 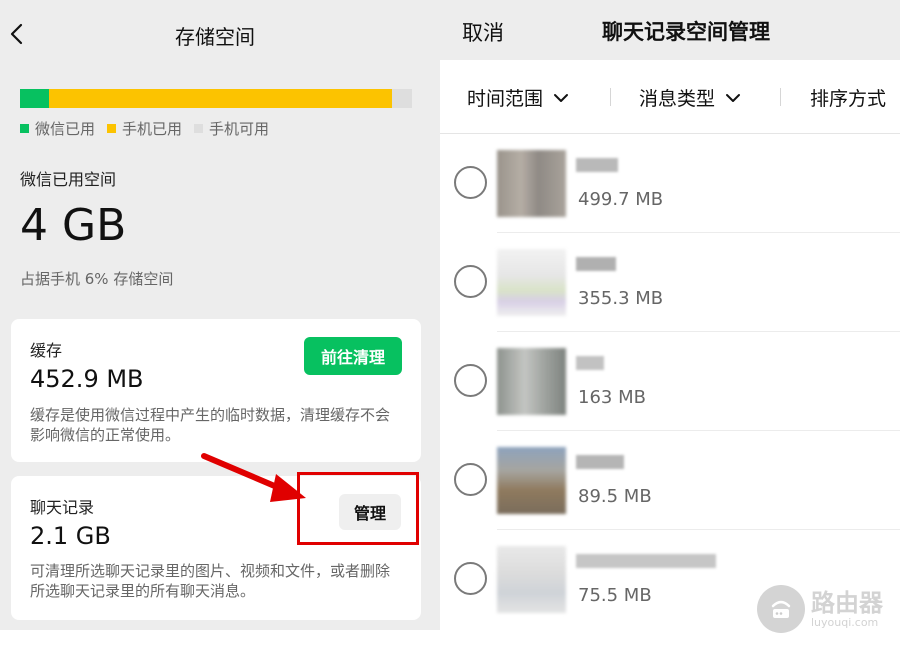 What do you see at coordinates (670, 183) in the screenshot?
I see `chat-list-item: 499.7 MB` at bounding box center [670, 183].